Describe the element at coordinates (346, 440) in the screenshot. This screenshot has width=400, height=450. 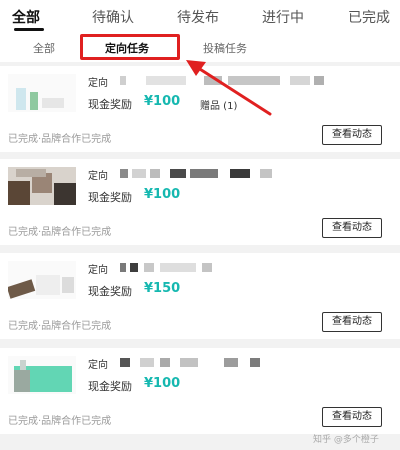
I see `watermark: 知乎 @多个橙子` at that location.